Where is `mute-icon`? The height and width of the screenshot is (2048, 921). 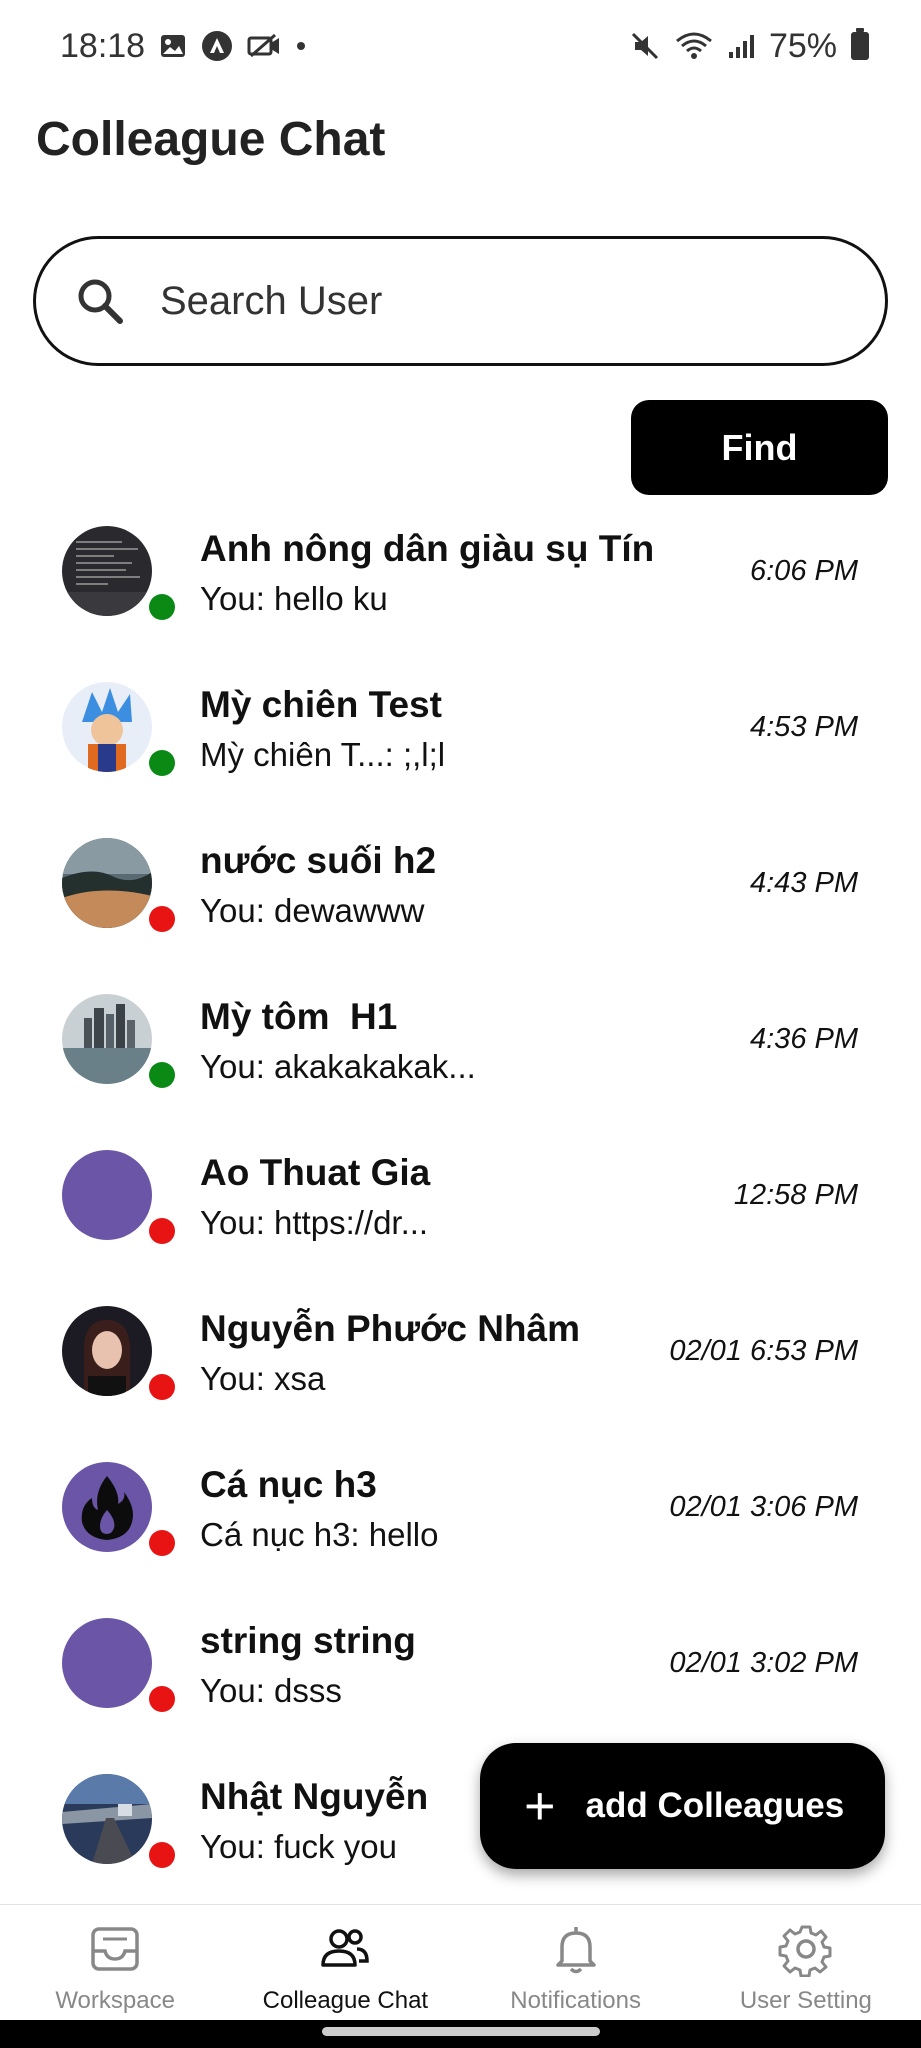
mute-icon is located at coordinates (645, 46).